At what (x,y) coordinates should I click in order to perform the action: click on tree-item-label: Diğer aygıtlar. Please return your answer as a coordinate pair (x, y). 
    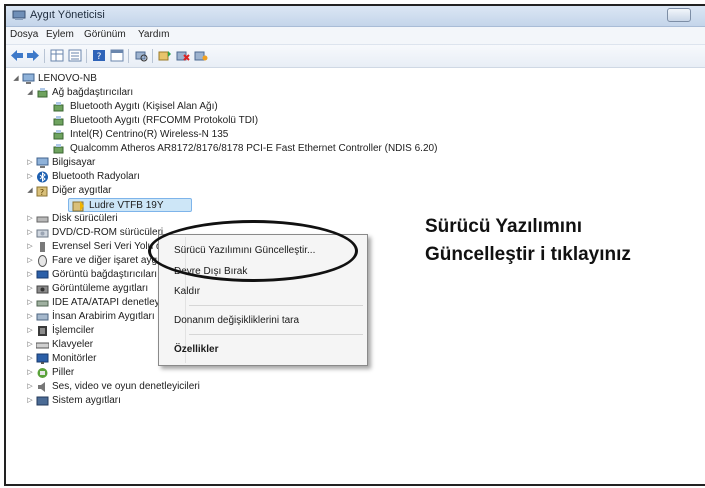
    Looking at the image, I should click on (82, 190).